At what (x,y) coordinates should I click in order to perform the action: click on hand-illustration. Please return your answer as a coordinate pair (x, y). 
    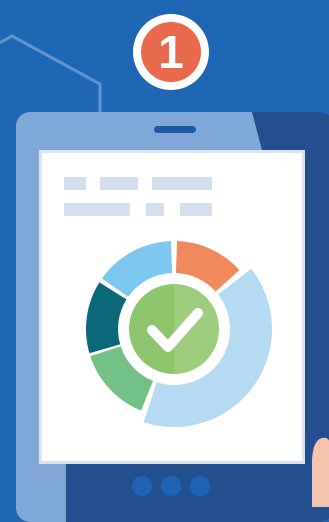
    Looking at the image, I should click on (320, 472).